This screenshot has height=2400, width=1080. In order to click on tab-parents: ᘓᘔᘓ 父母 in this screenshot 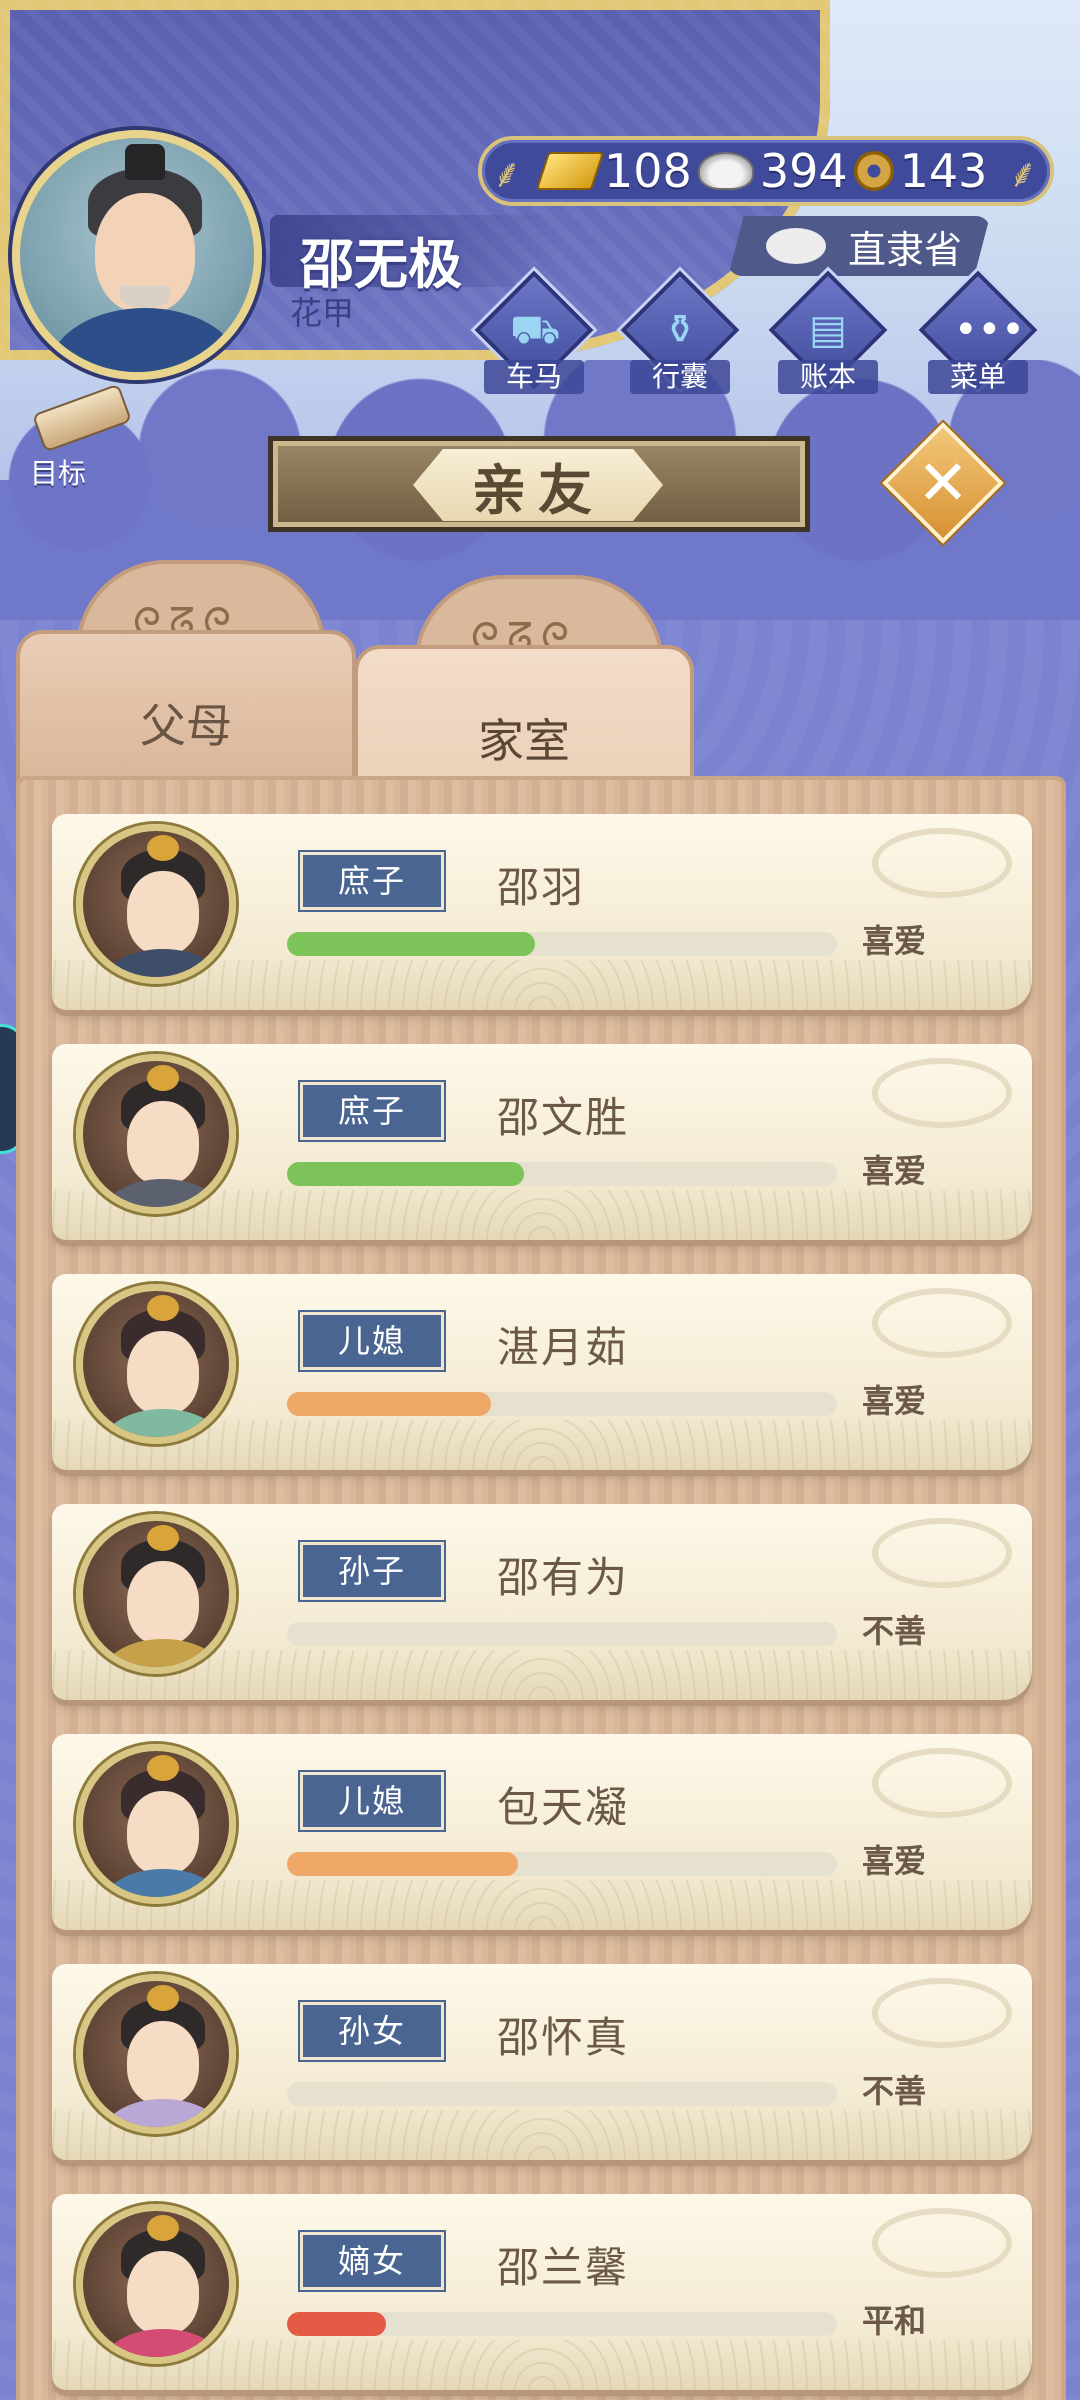, I will do `click(191, 675)`.